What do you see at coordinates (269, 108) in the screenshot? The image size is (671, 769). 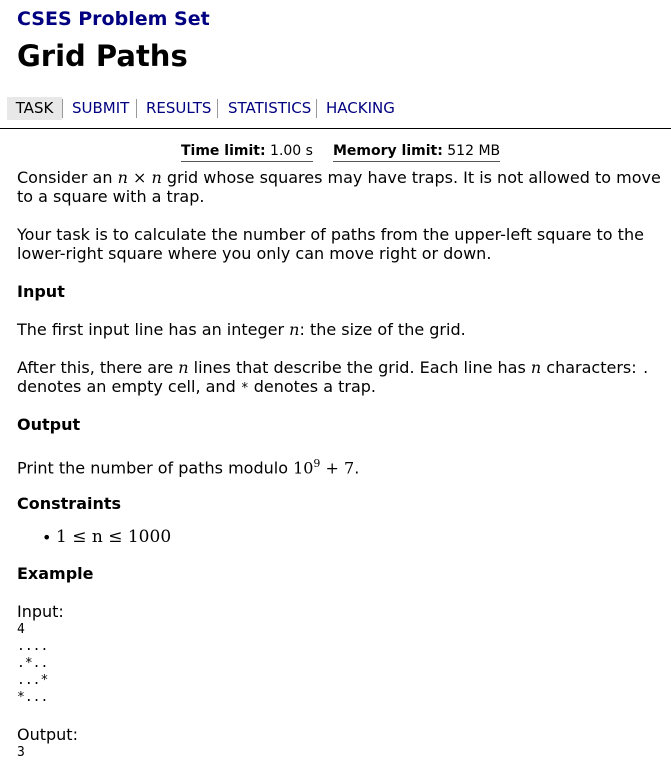 I see `tab-statistics: STATISTICS` at bounding box center [269, 108].